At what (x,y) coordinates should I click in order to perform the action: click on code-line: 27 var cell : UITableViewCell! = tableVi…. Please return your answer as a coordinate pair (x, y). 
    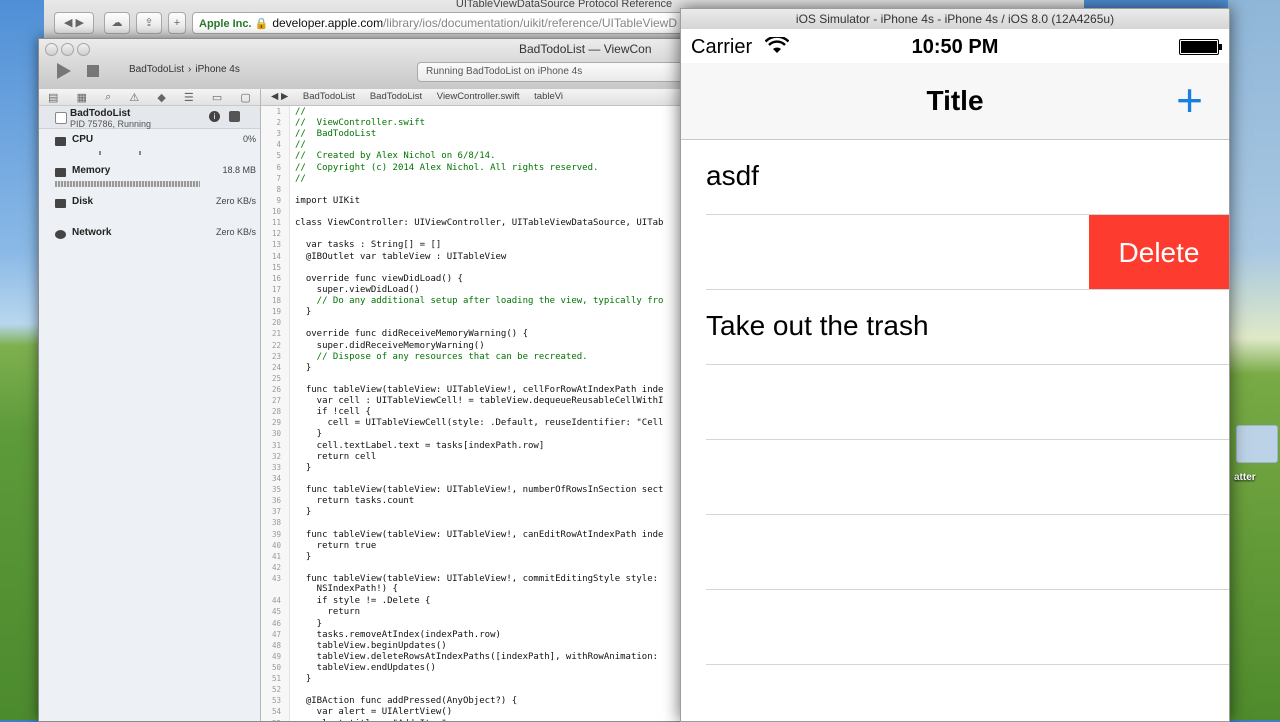
    Looking at the image, I should click on (480, 400).